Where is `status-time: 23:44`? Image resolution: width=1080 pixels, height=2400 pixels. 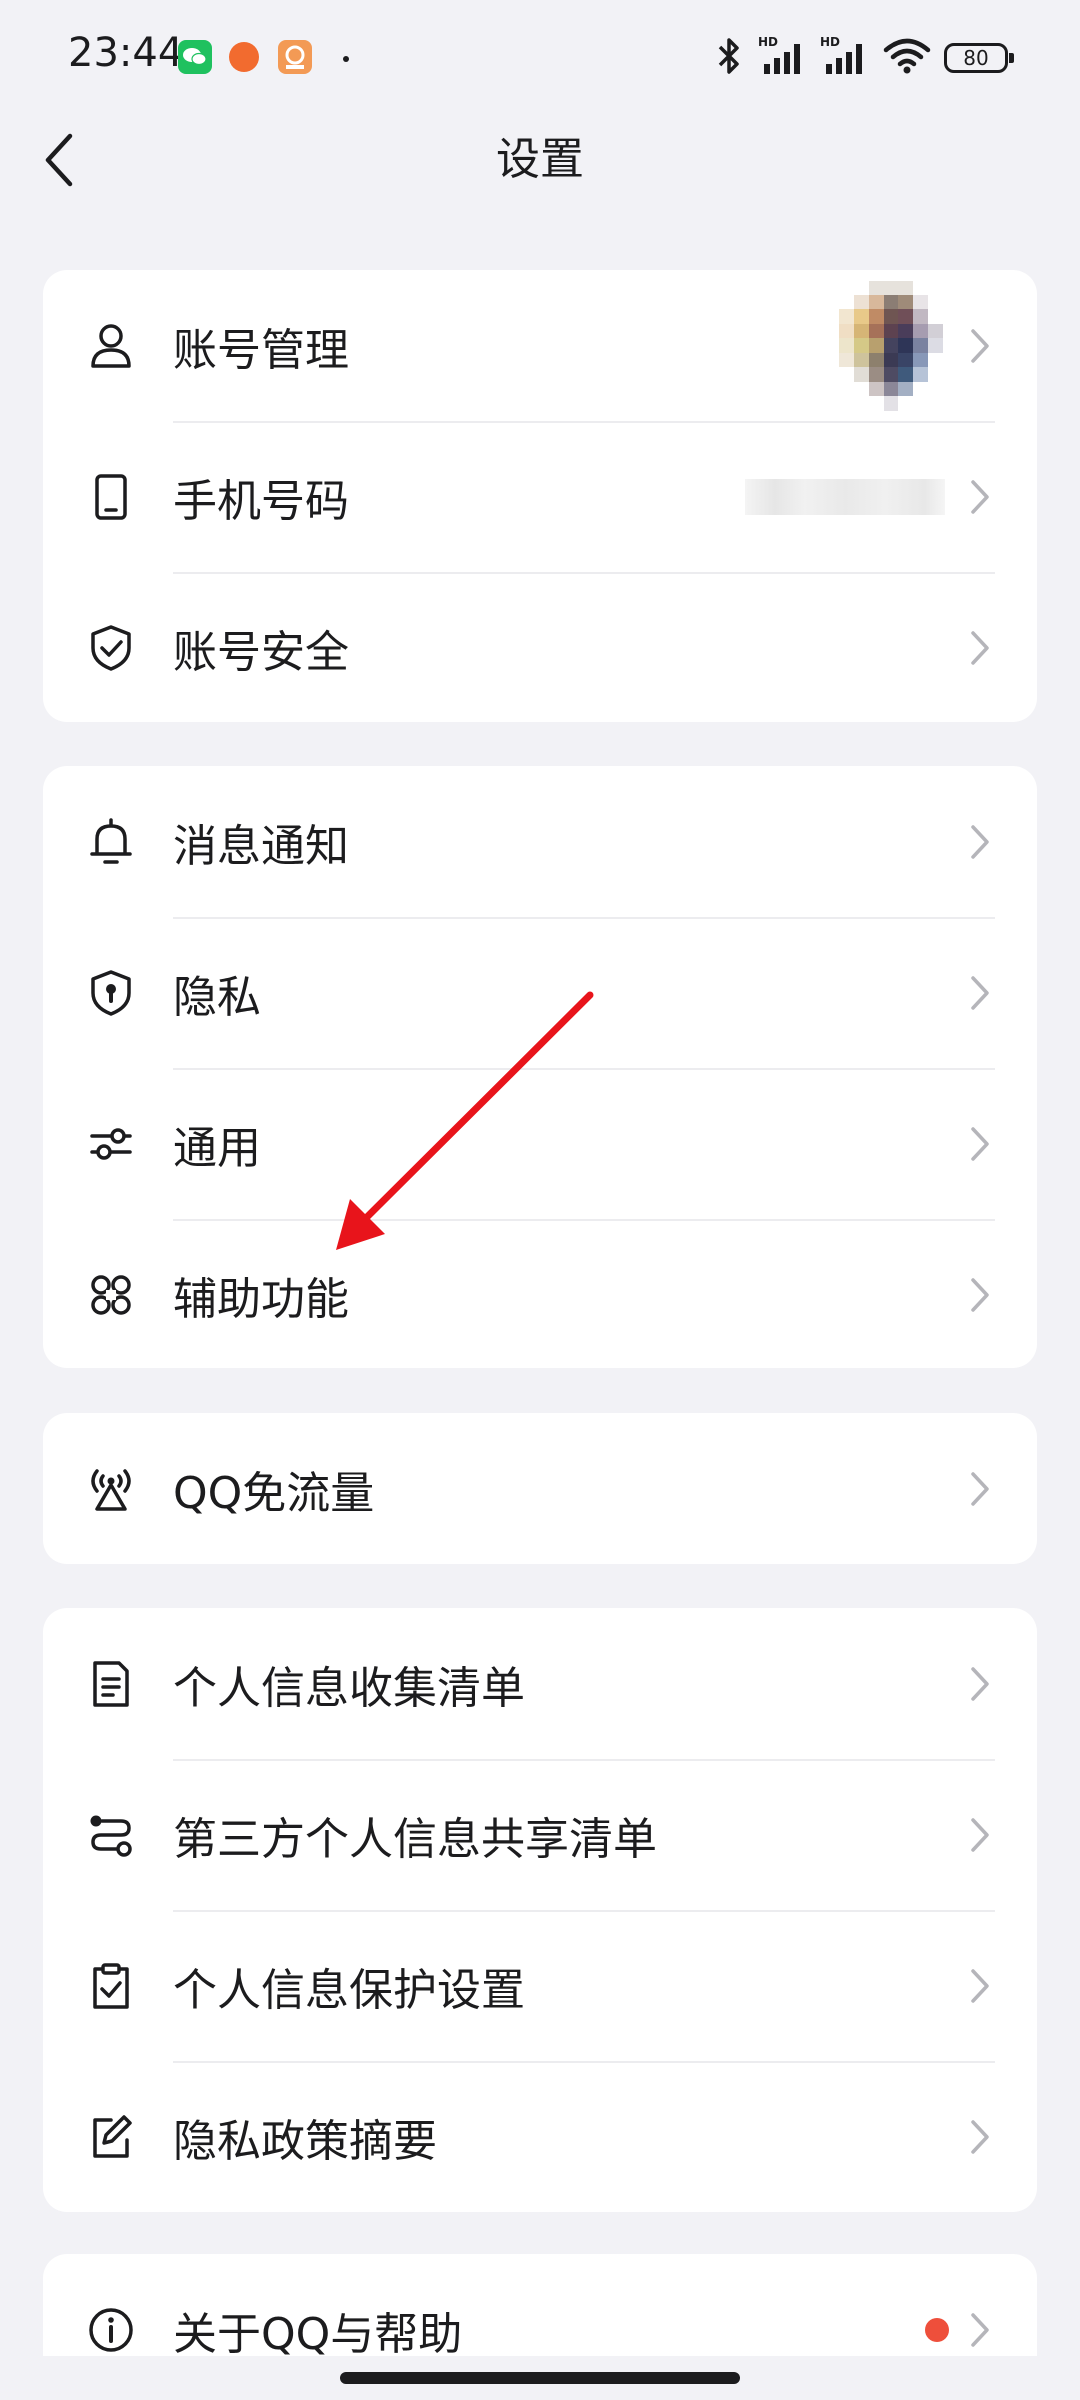 status-time: 23:44 is located at coordinates (126, 53).